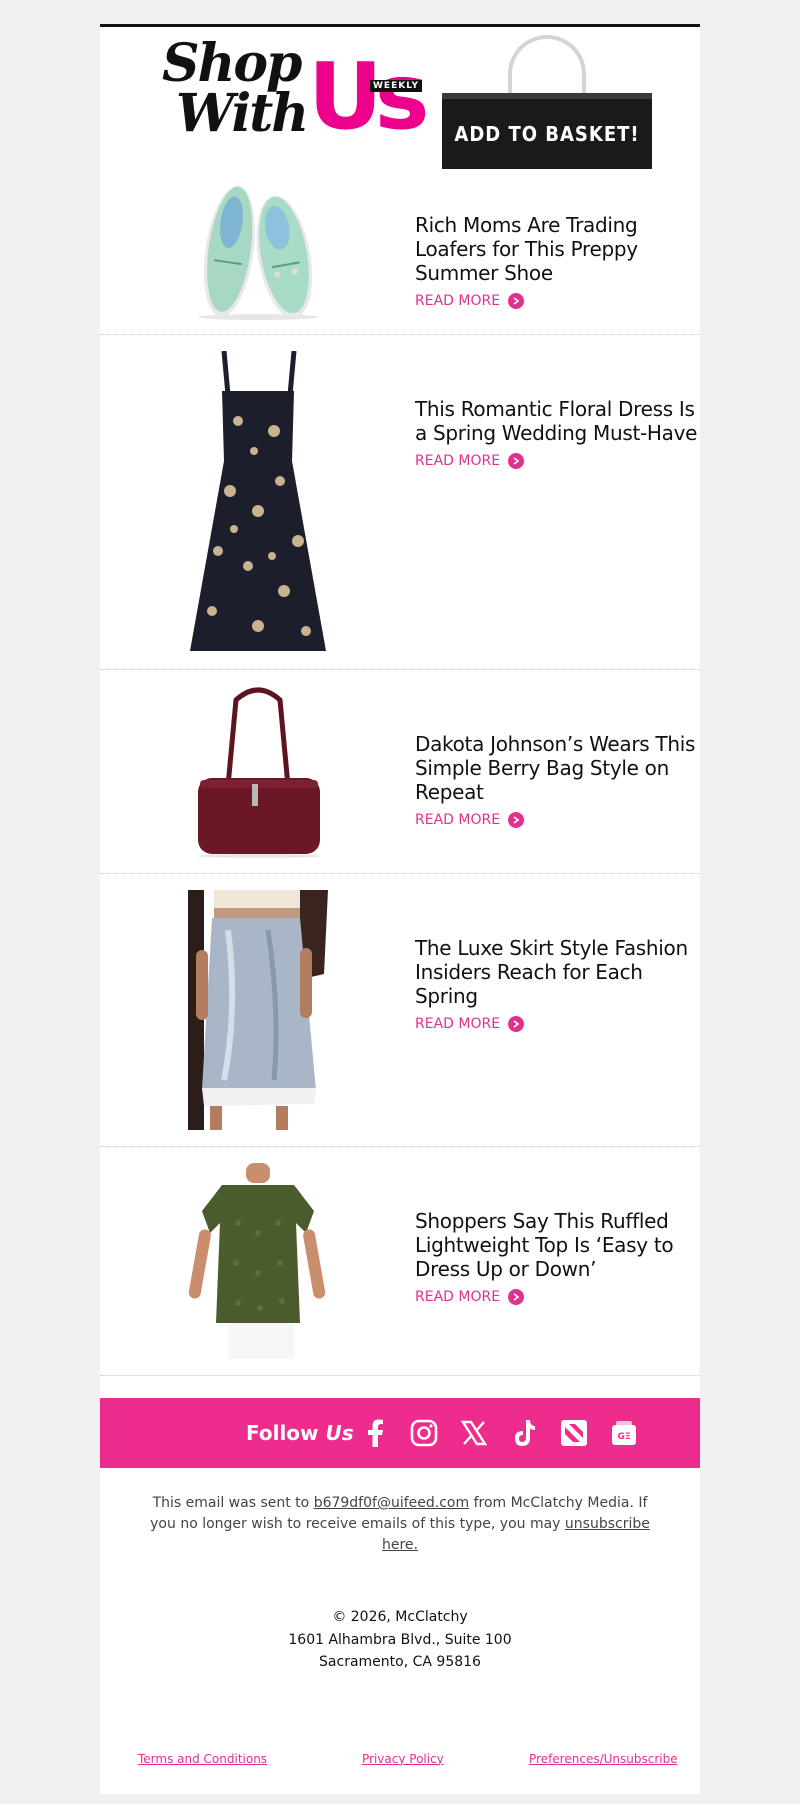 The height and width of the screenshot is (1804, 800). I want to click on add-to-basket-bag: ADD TO BASKET!, so click(547, 102).